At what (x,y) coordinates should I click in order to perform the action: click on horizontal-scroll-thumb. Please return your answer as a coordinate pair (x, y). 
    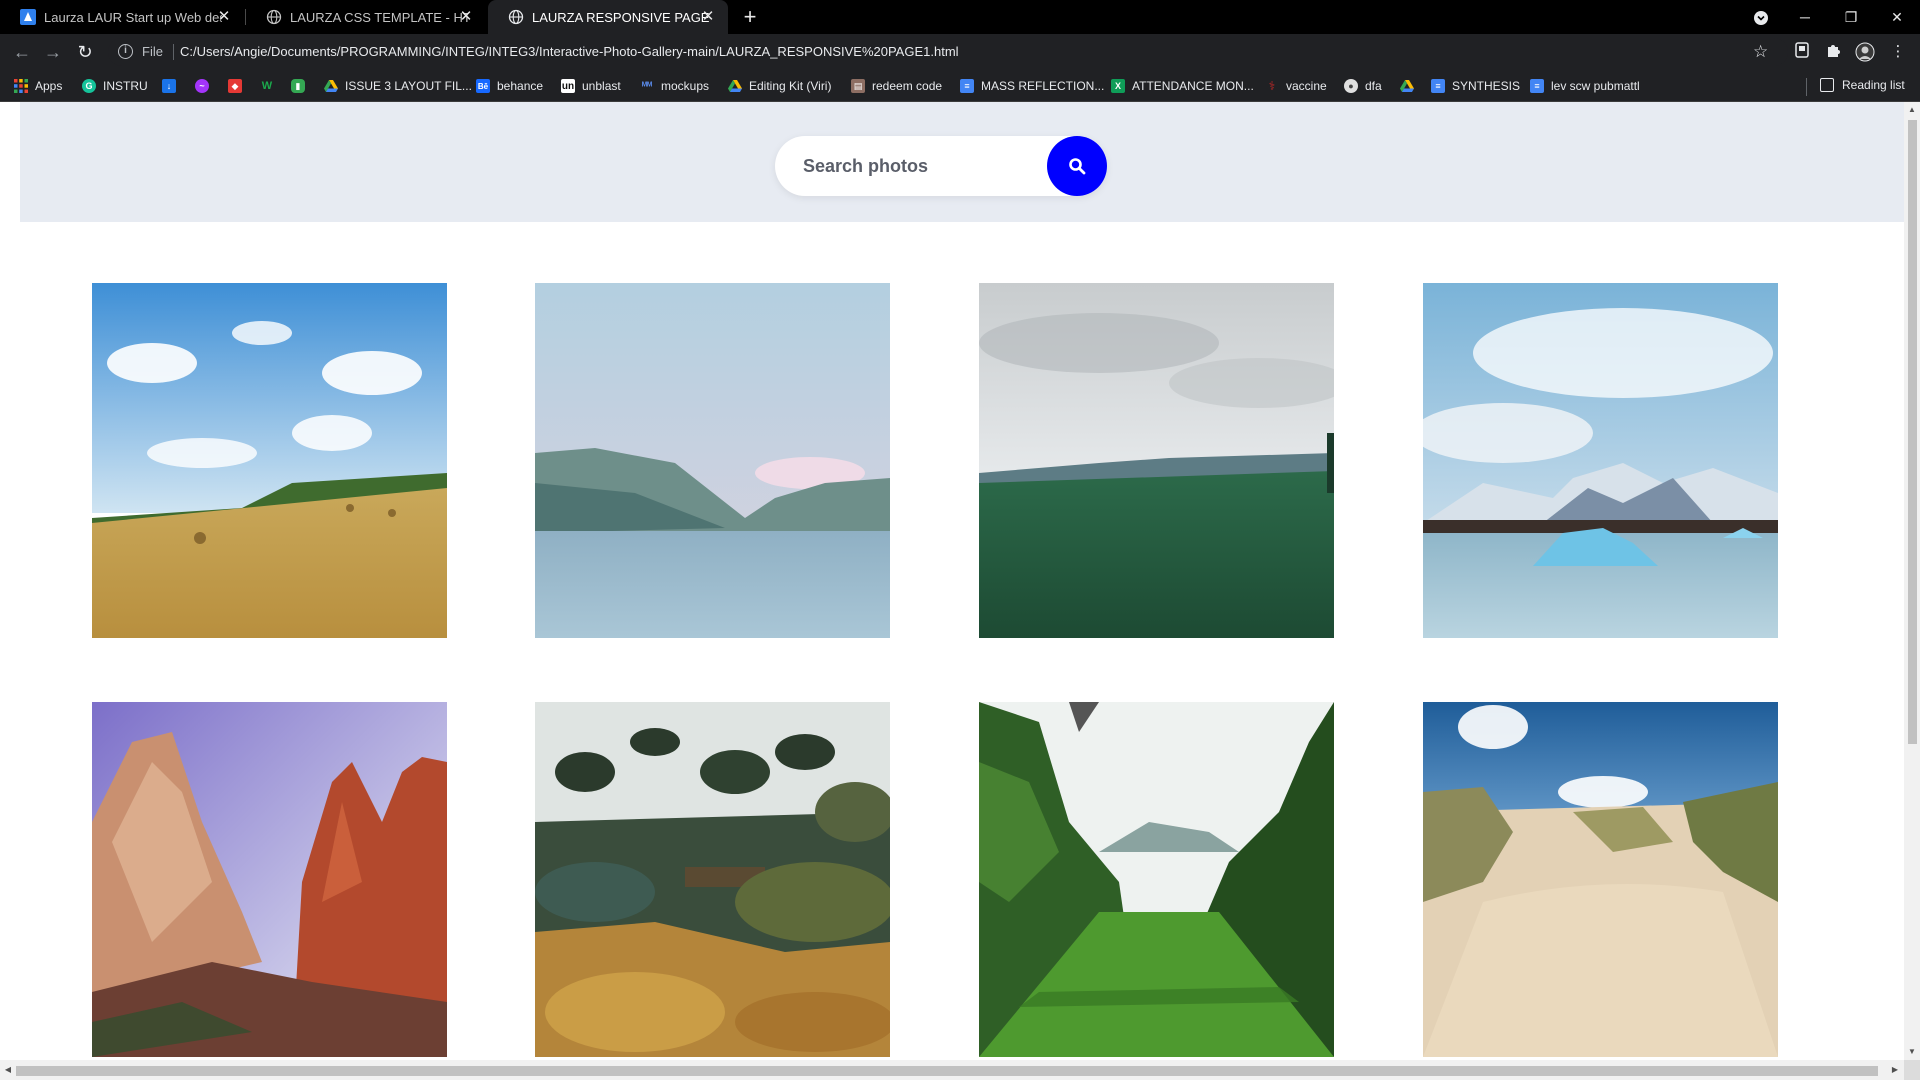
    Looking at the image, I should click on (947, 1071).